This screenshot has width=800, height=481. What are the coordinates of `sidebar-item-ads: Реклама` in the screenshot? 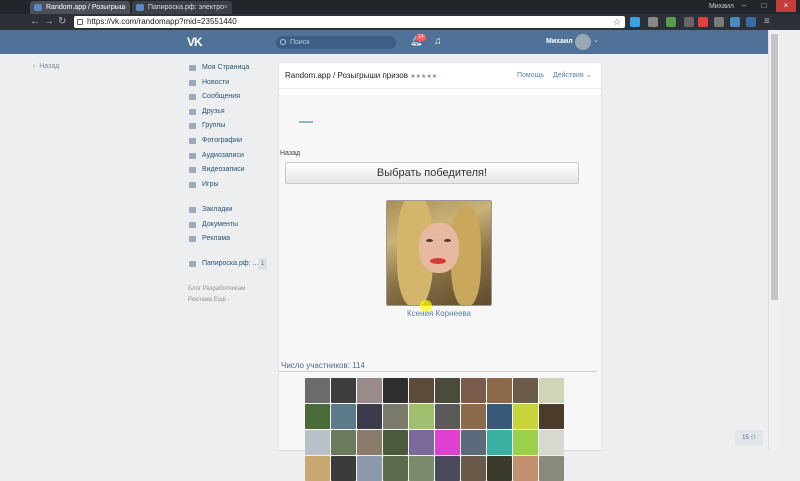 It's located at (233, 239).